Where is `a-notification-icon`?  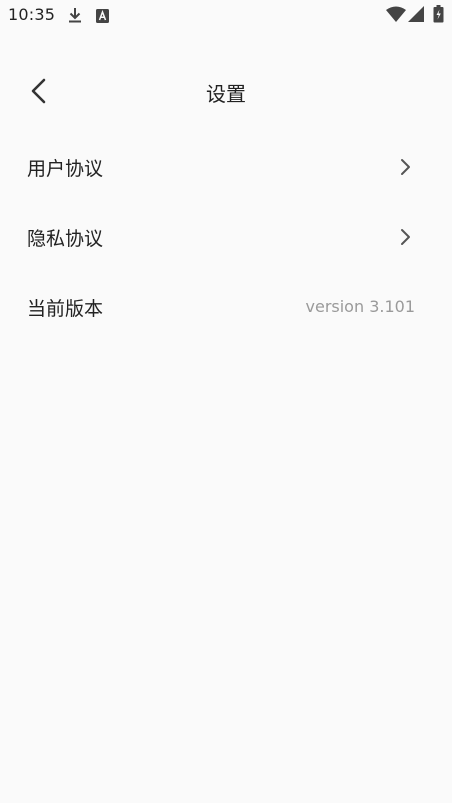
a-notification-icon is located at coordinates (102, 17).